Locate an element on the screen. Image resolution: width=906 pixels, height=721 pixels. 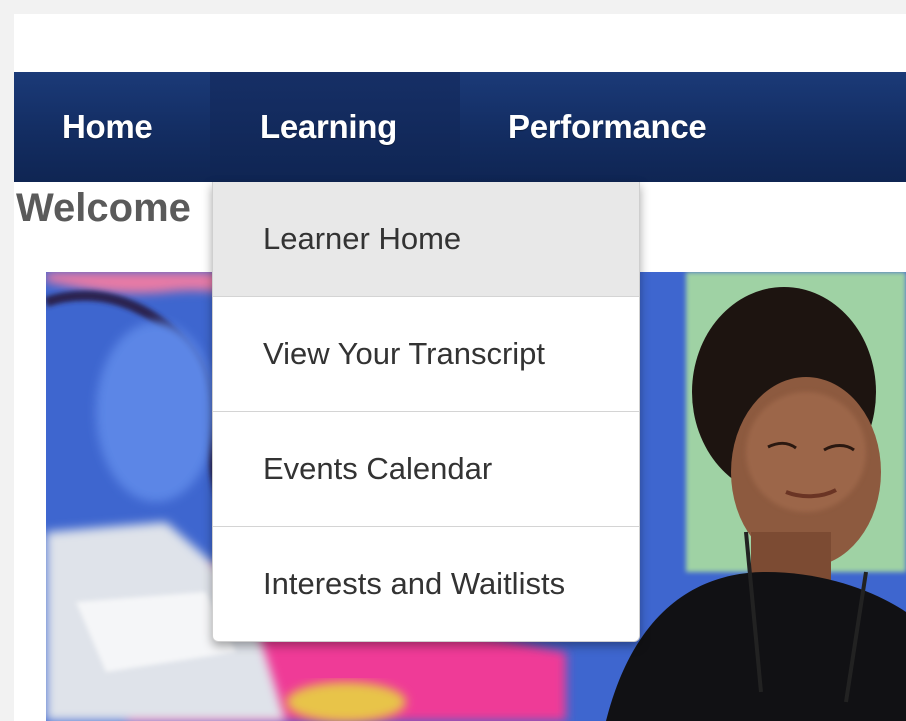
nav-item-learning: Learning is located at coordinates (335, 127).